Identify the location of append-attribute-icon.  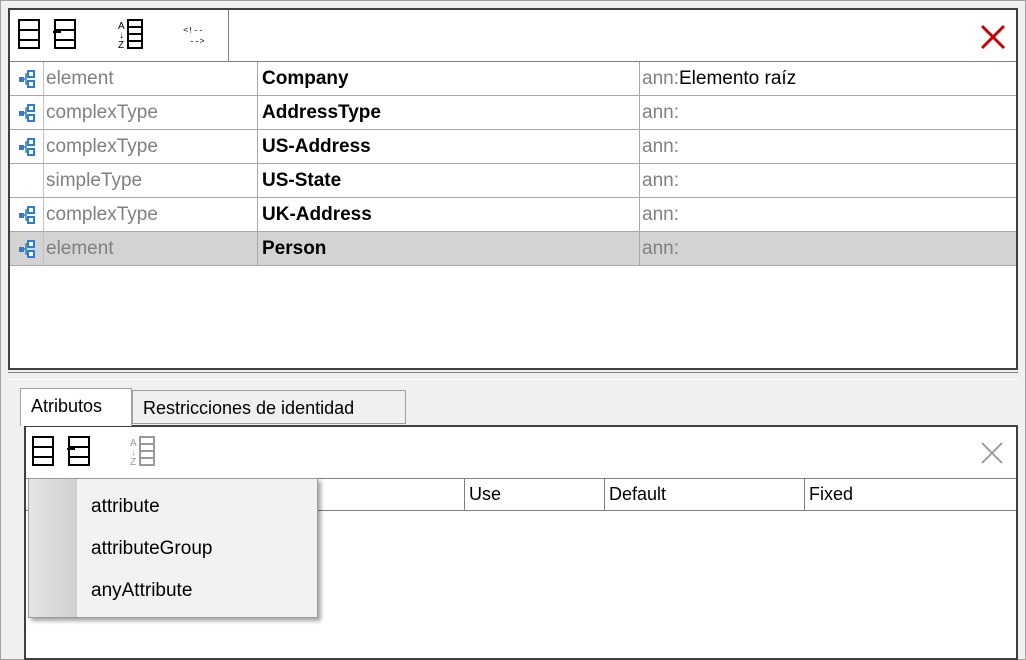
(45, 452).